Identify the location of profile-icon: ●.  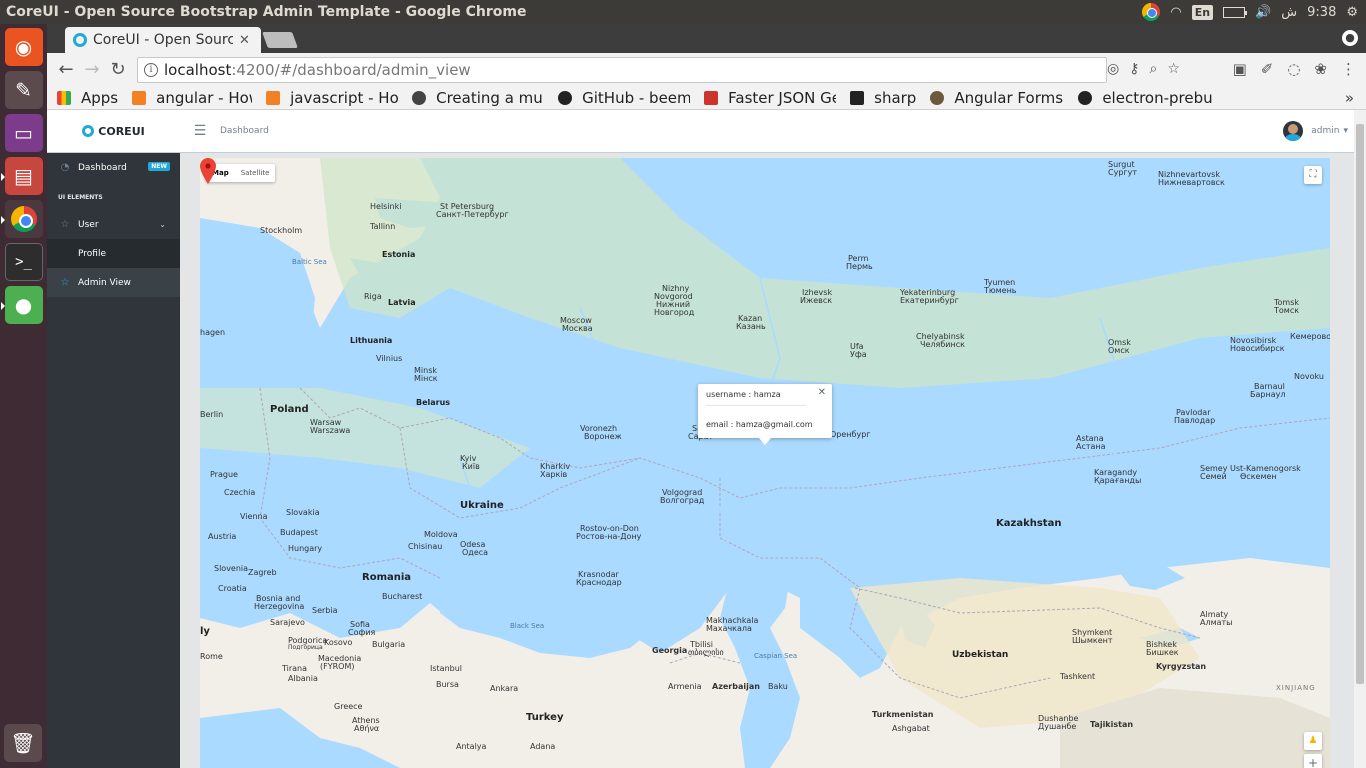
(1350, 38).